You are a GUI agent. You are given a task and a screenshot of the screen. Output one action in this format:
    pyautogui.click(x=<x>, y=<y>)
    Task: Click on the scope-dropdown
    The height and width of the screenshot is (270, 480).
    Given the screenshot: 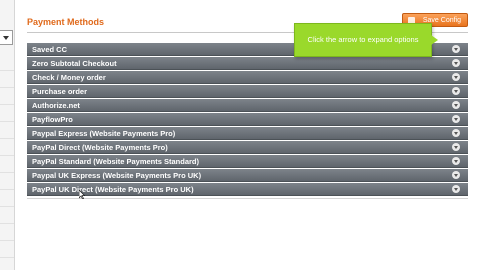 What is the action you would take?
    pyautogui.click(x=6, y=37)
    